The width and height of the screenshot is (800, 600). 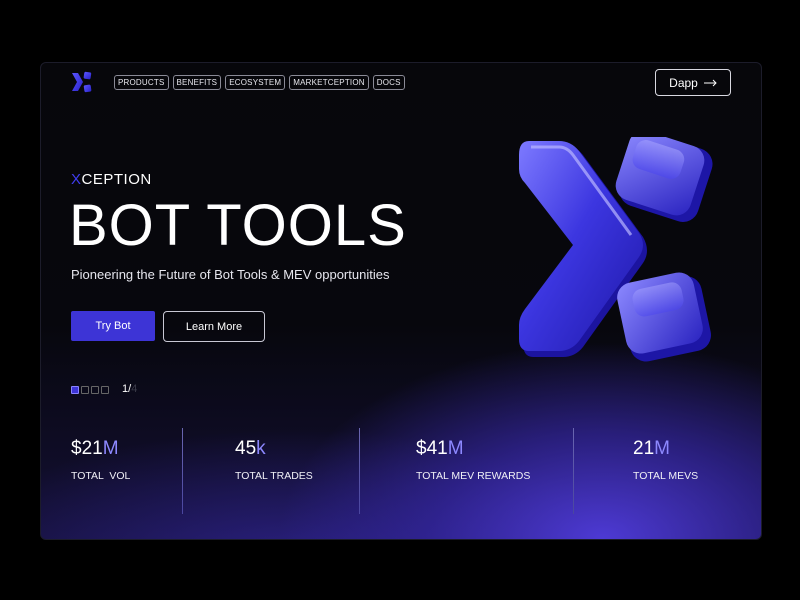 I want to click on xception-3d-logo-icon, so click(x=616, y=249).